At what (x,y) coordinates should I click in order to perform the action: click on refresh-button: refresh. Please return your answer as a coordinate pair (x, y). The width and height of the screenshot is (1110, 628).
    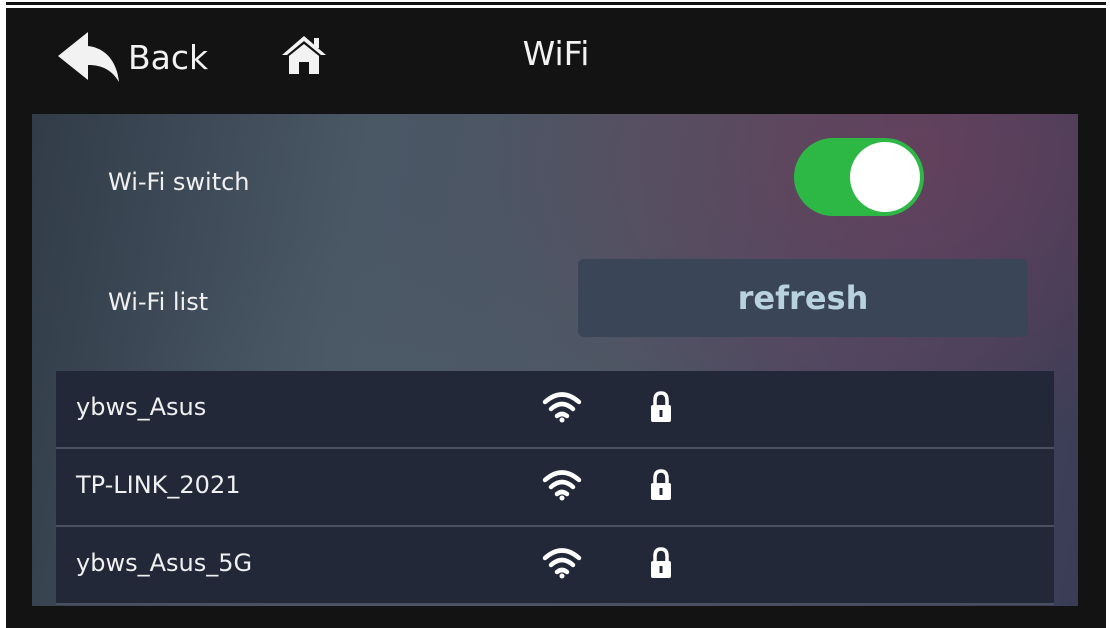
    Looking at the image, I should click on (803, 298).